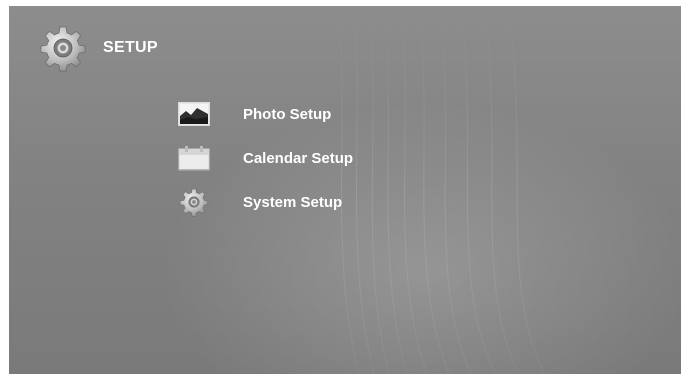 This screenshot has width=688, height=379. I want to click on menu-item-calendar-setup: Calendar Setup, so click(265, 158).